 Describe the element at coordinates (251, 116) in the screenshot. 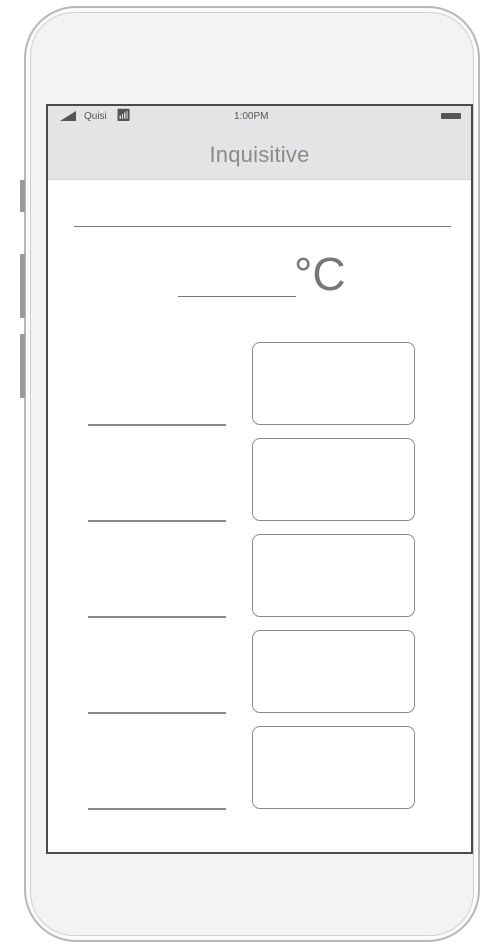

I see `status-time: 1:00PM` at that location.